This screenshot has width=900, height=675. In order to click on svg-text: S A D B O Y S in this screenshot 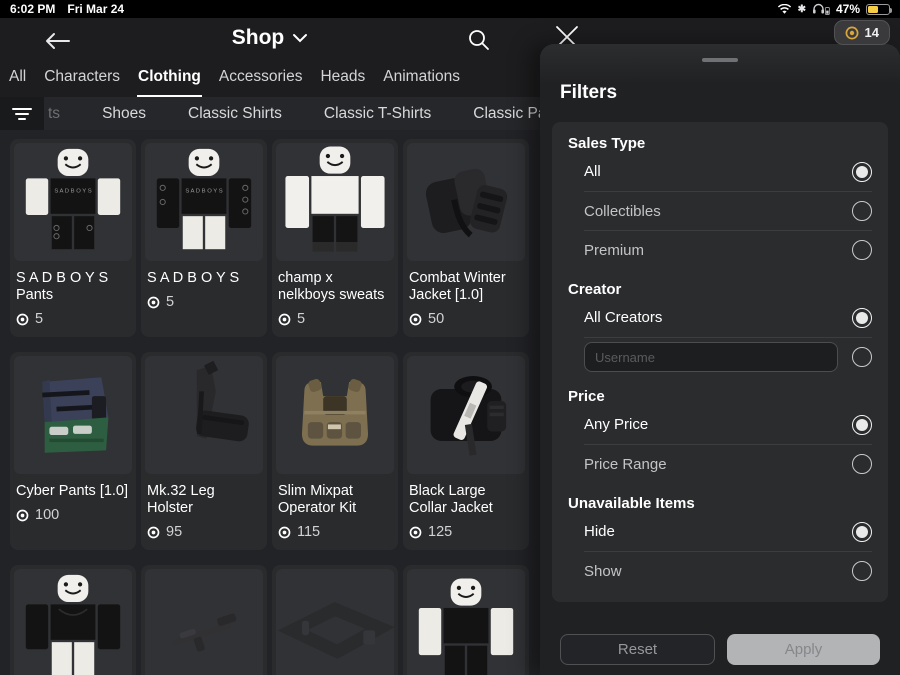, I will do `click(72, 192)`.